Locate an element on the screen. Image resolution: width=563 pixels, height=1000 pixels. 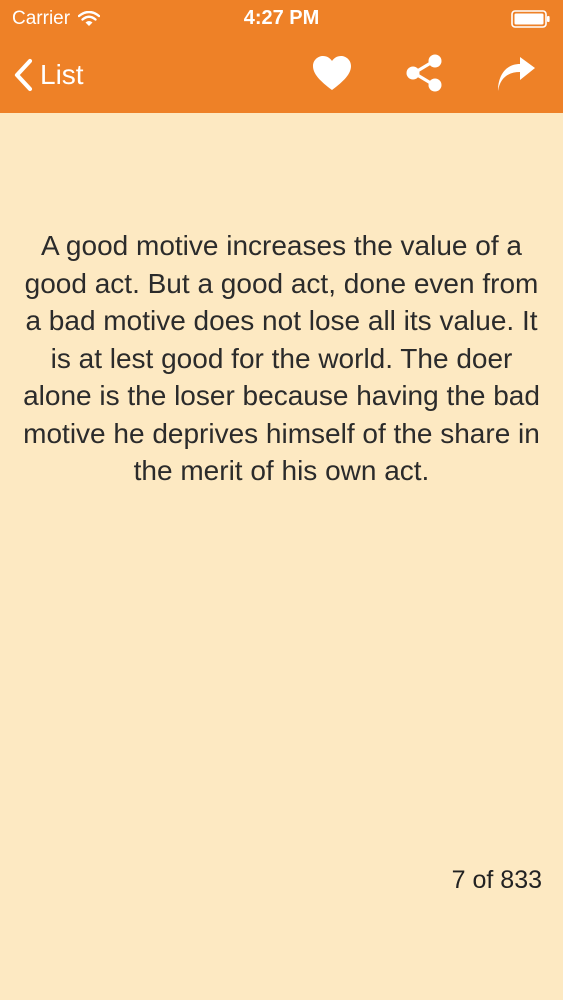
navigation-bar: List is located at coordinates (281, 75).